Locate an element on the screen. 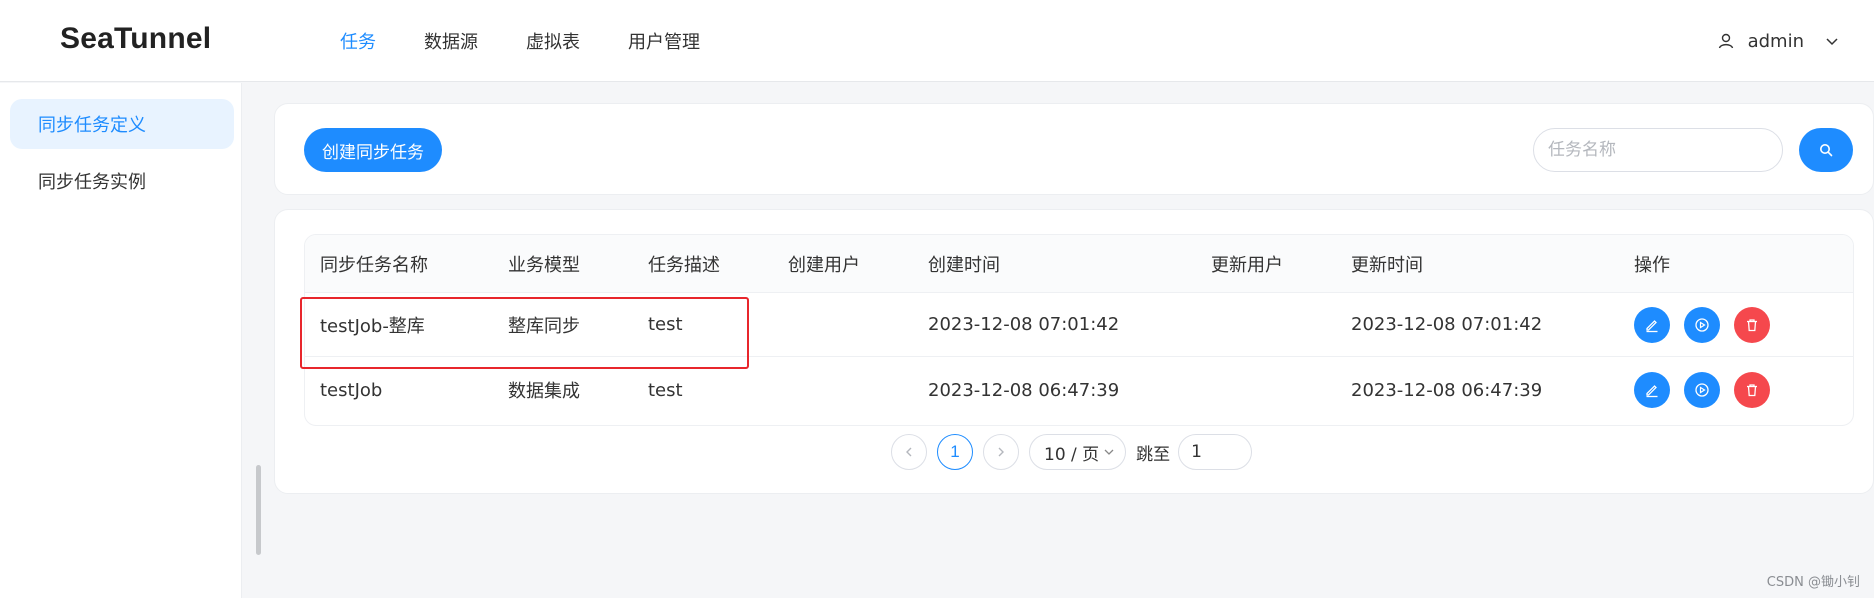 The image size is (1874, 598). nav-item-tasks: 任务 is located at coordinates (358, 41).